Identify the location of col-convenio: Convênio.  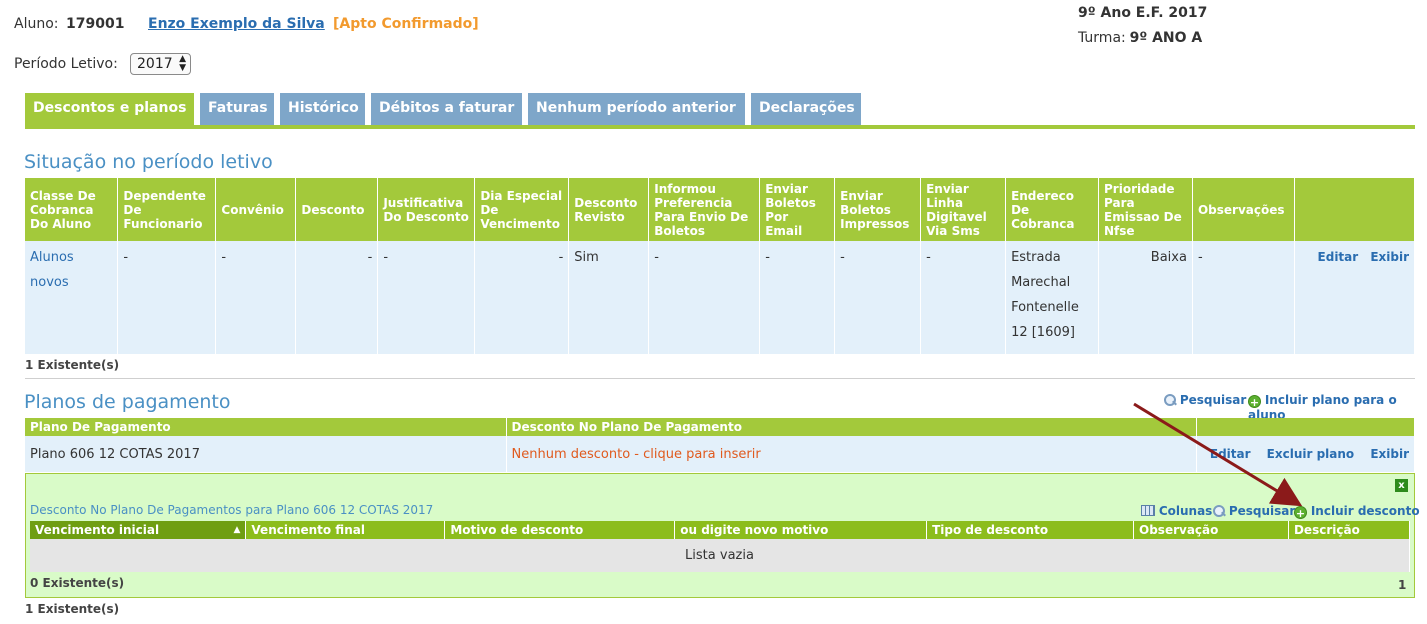
(256, 209).